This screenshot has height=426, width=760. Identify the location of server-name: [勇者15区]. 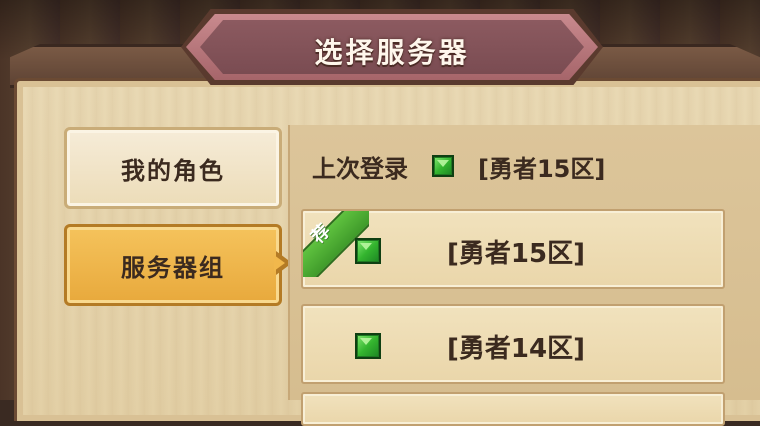
(516, 254).